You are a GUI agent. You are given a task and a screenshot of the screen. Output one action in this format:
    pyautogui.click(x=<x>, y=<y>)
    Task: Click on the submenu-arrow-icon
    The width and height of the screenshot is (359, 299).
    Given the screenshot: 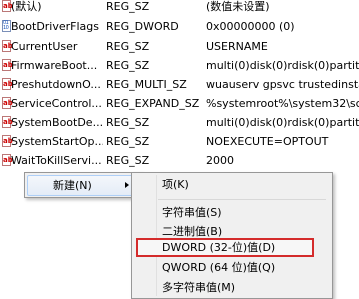 What is the action you would take?
    pyautogui.click(x=127, y=185)
    